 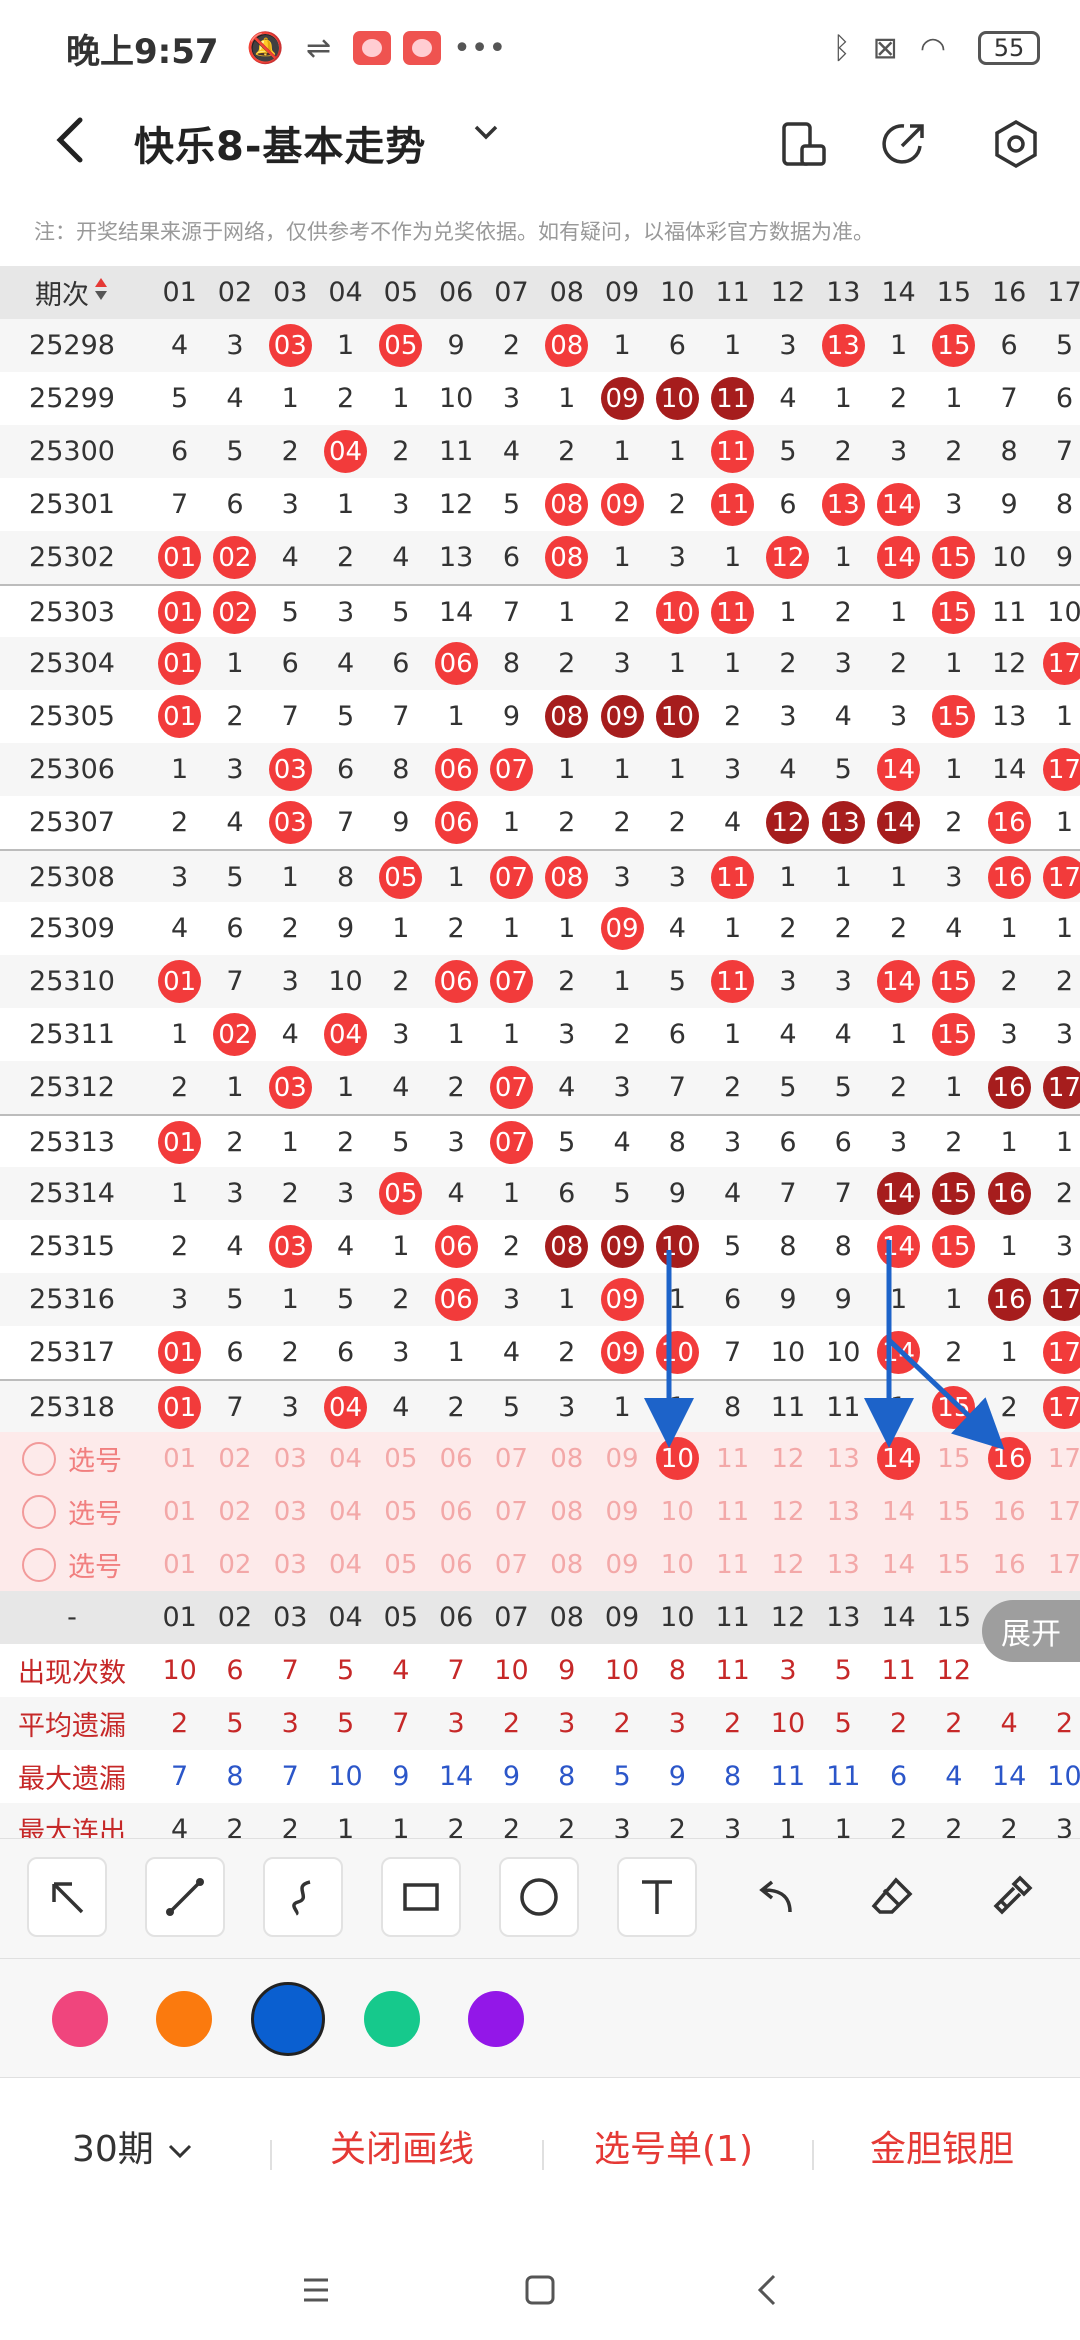 What do you see at coordinates (185, 1897) in the screenshot?
I see `line-tool-button` at bounding box center [185, 1897].